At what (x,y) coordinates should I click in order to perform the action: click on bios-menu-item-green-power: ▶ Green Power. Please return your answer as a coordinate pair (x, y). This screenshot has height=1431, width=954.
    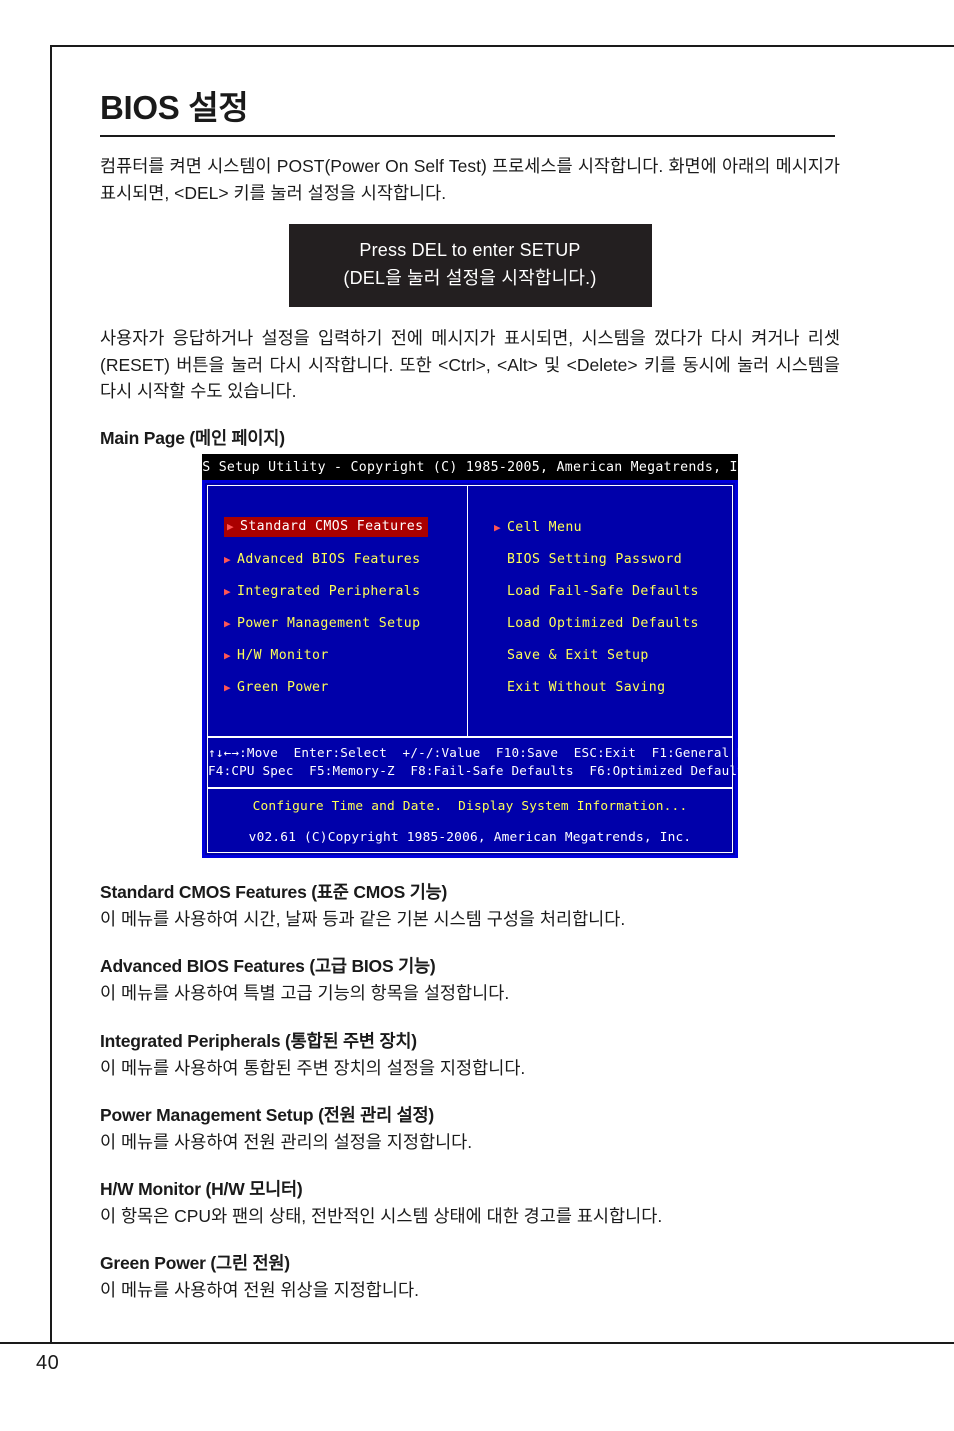
    Looking at the image, I should click on (345, 687).